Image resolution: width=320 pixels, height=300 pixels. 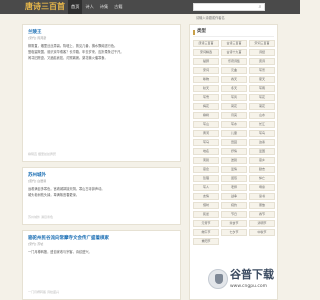 I want to click on category-tag: 写景, so click(x=262, y=70).